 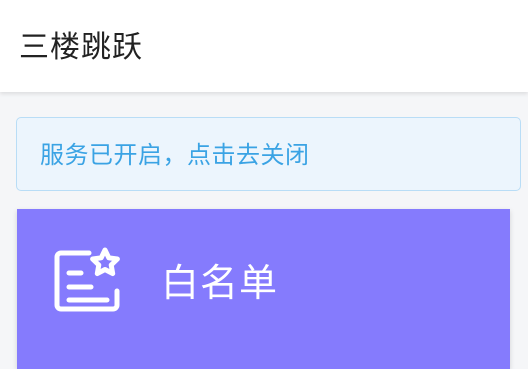 What do you see at coordinates (175, 155) in the screenshot?
I see `service-status-text: 服务已开启，点击去关闭` at bounding box center [175, 155].